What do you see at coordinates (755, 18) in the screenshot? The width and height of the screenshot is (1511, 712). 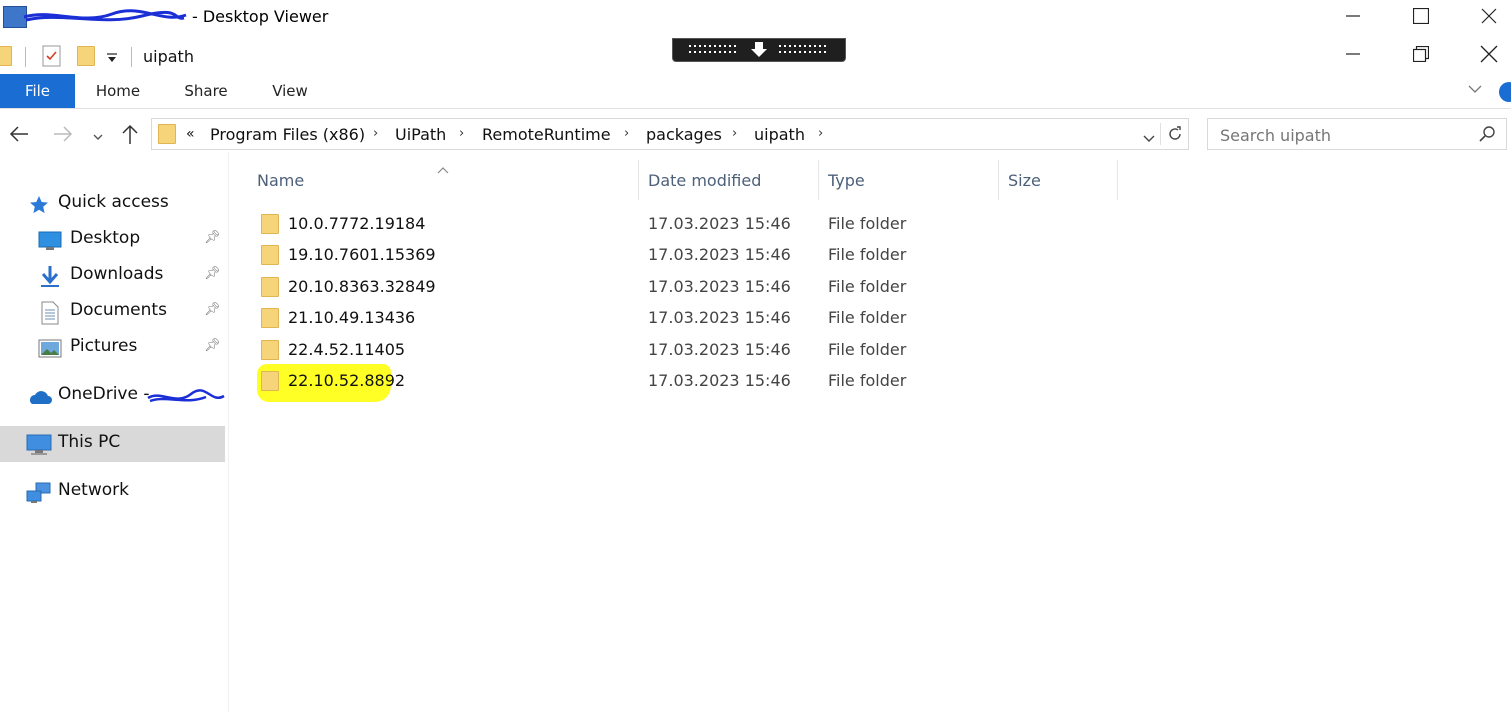 I see `viewer-titlebar: - Desktop Viewer` at bounding box center [755, 18].